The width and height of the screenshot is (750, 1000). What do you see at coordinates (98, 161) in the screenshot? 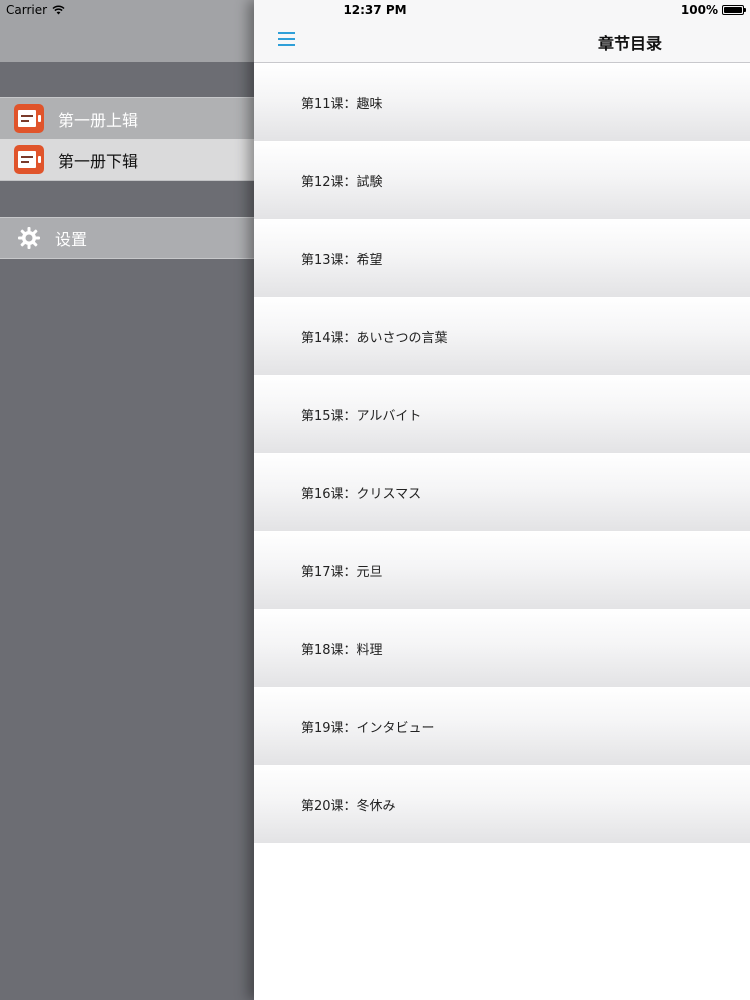
I see `side-menu-item-label: 第一册下辑` at bounding box center [98, 161].